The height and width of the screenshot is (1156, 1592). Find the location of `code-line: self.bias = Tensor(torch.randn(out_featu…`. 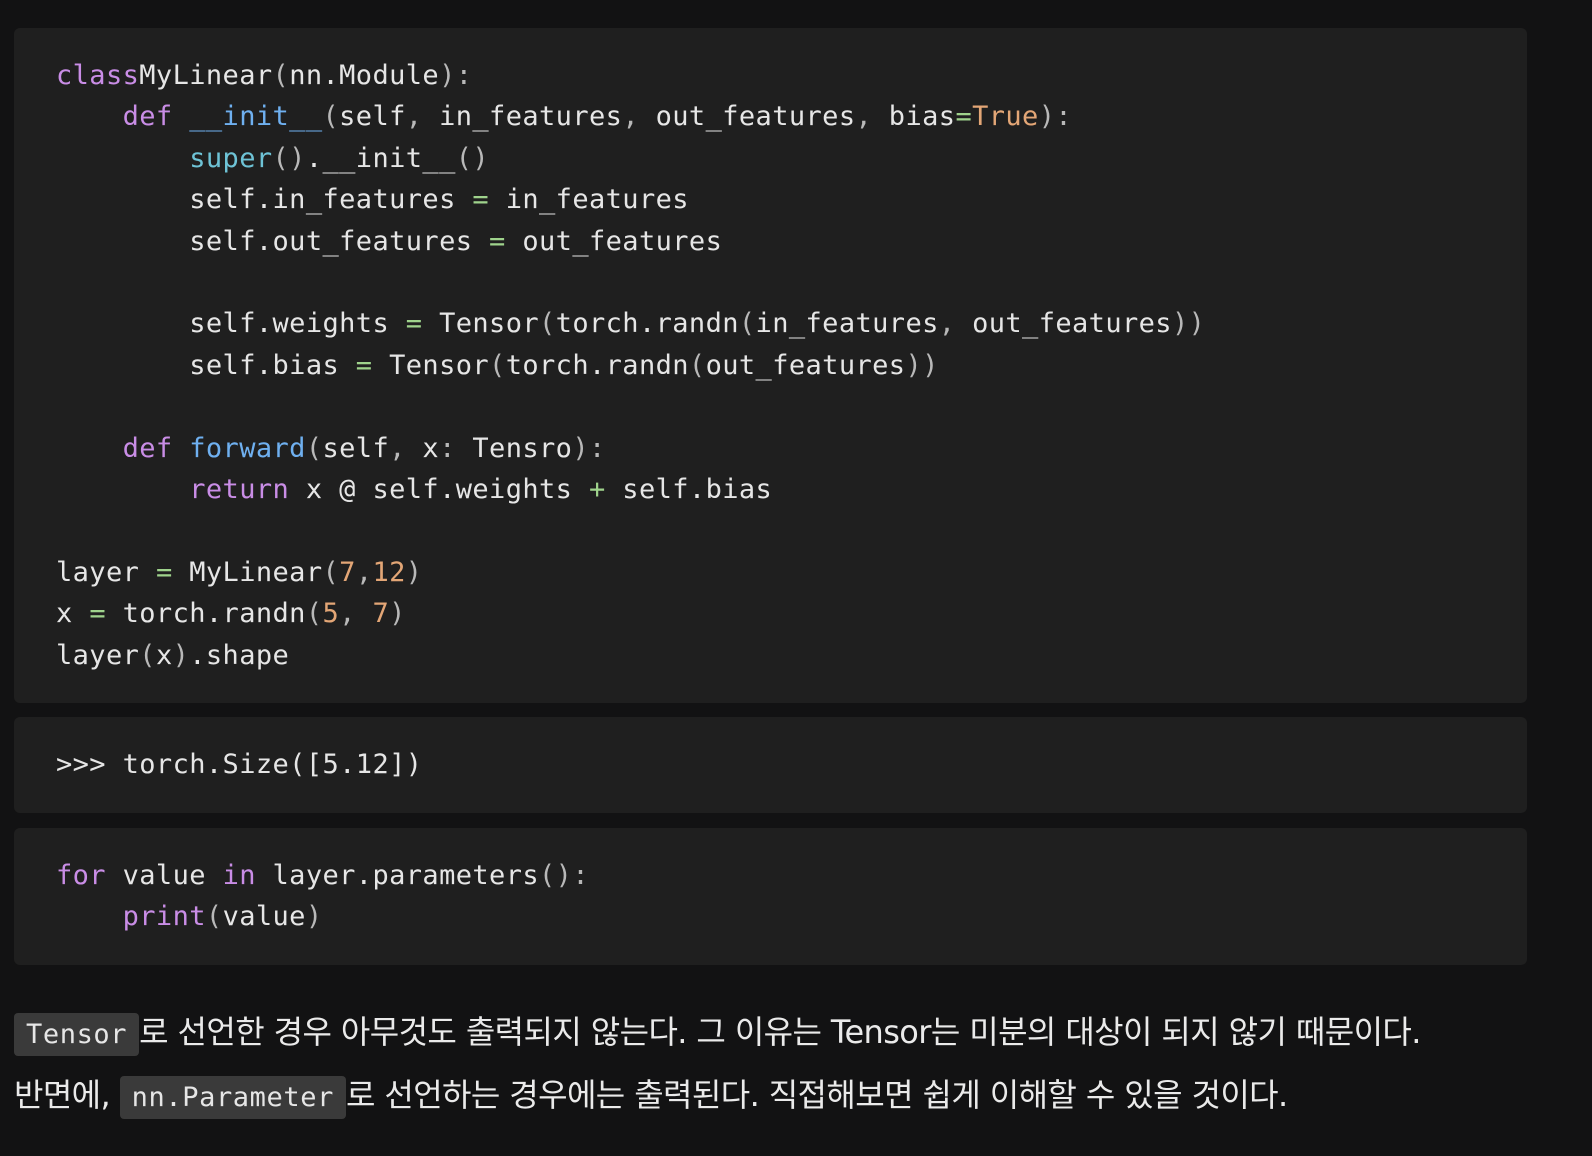

code-line: self.bias = Tensor(torch.randn(out_featu… is located at coordinates (497, 365).